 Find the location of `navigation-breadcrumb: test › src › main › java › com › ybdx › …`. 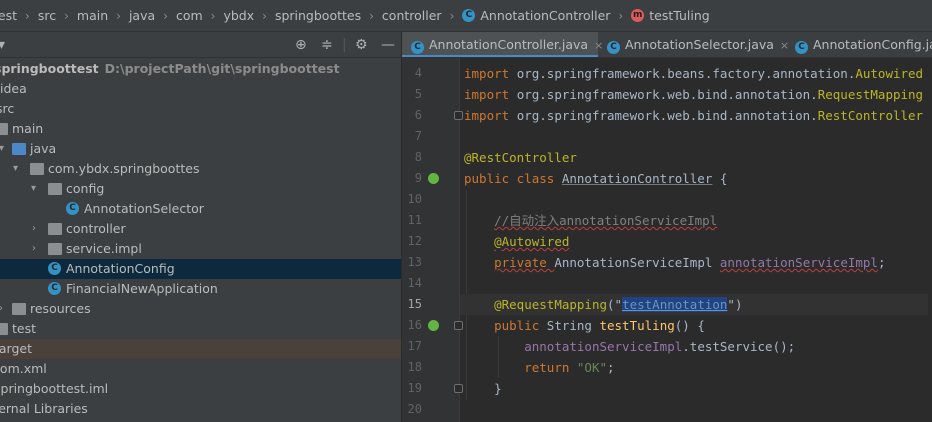

navigation-breadcrumb: test › src › main › java › com › ybdx › … is located at coordinates (466, 16).